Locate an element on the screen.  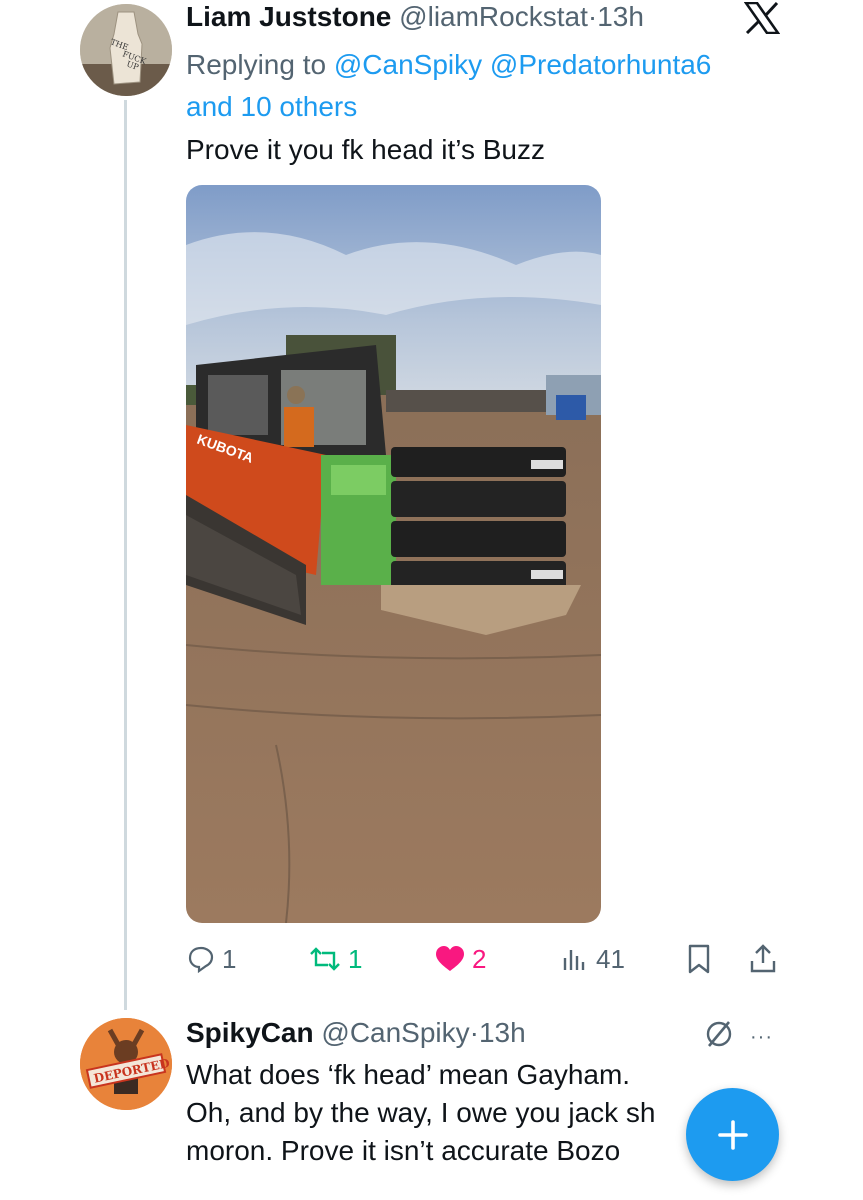
tweet2-line-3: moron. Prove it isn’t accurate Bozo is located at coordinates (403, 1150).